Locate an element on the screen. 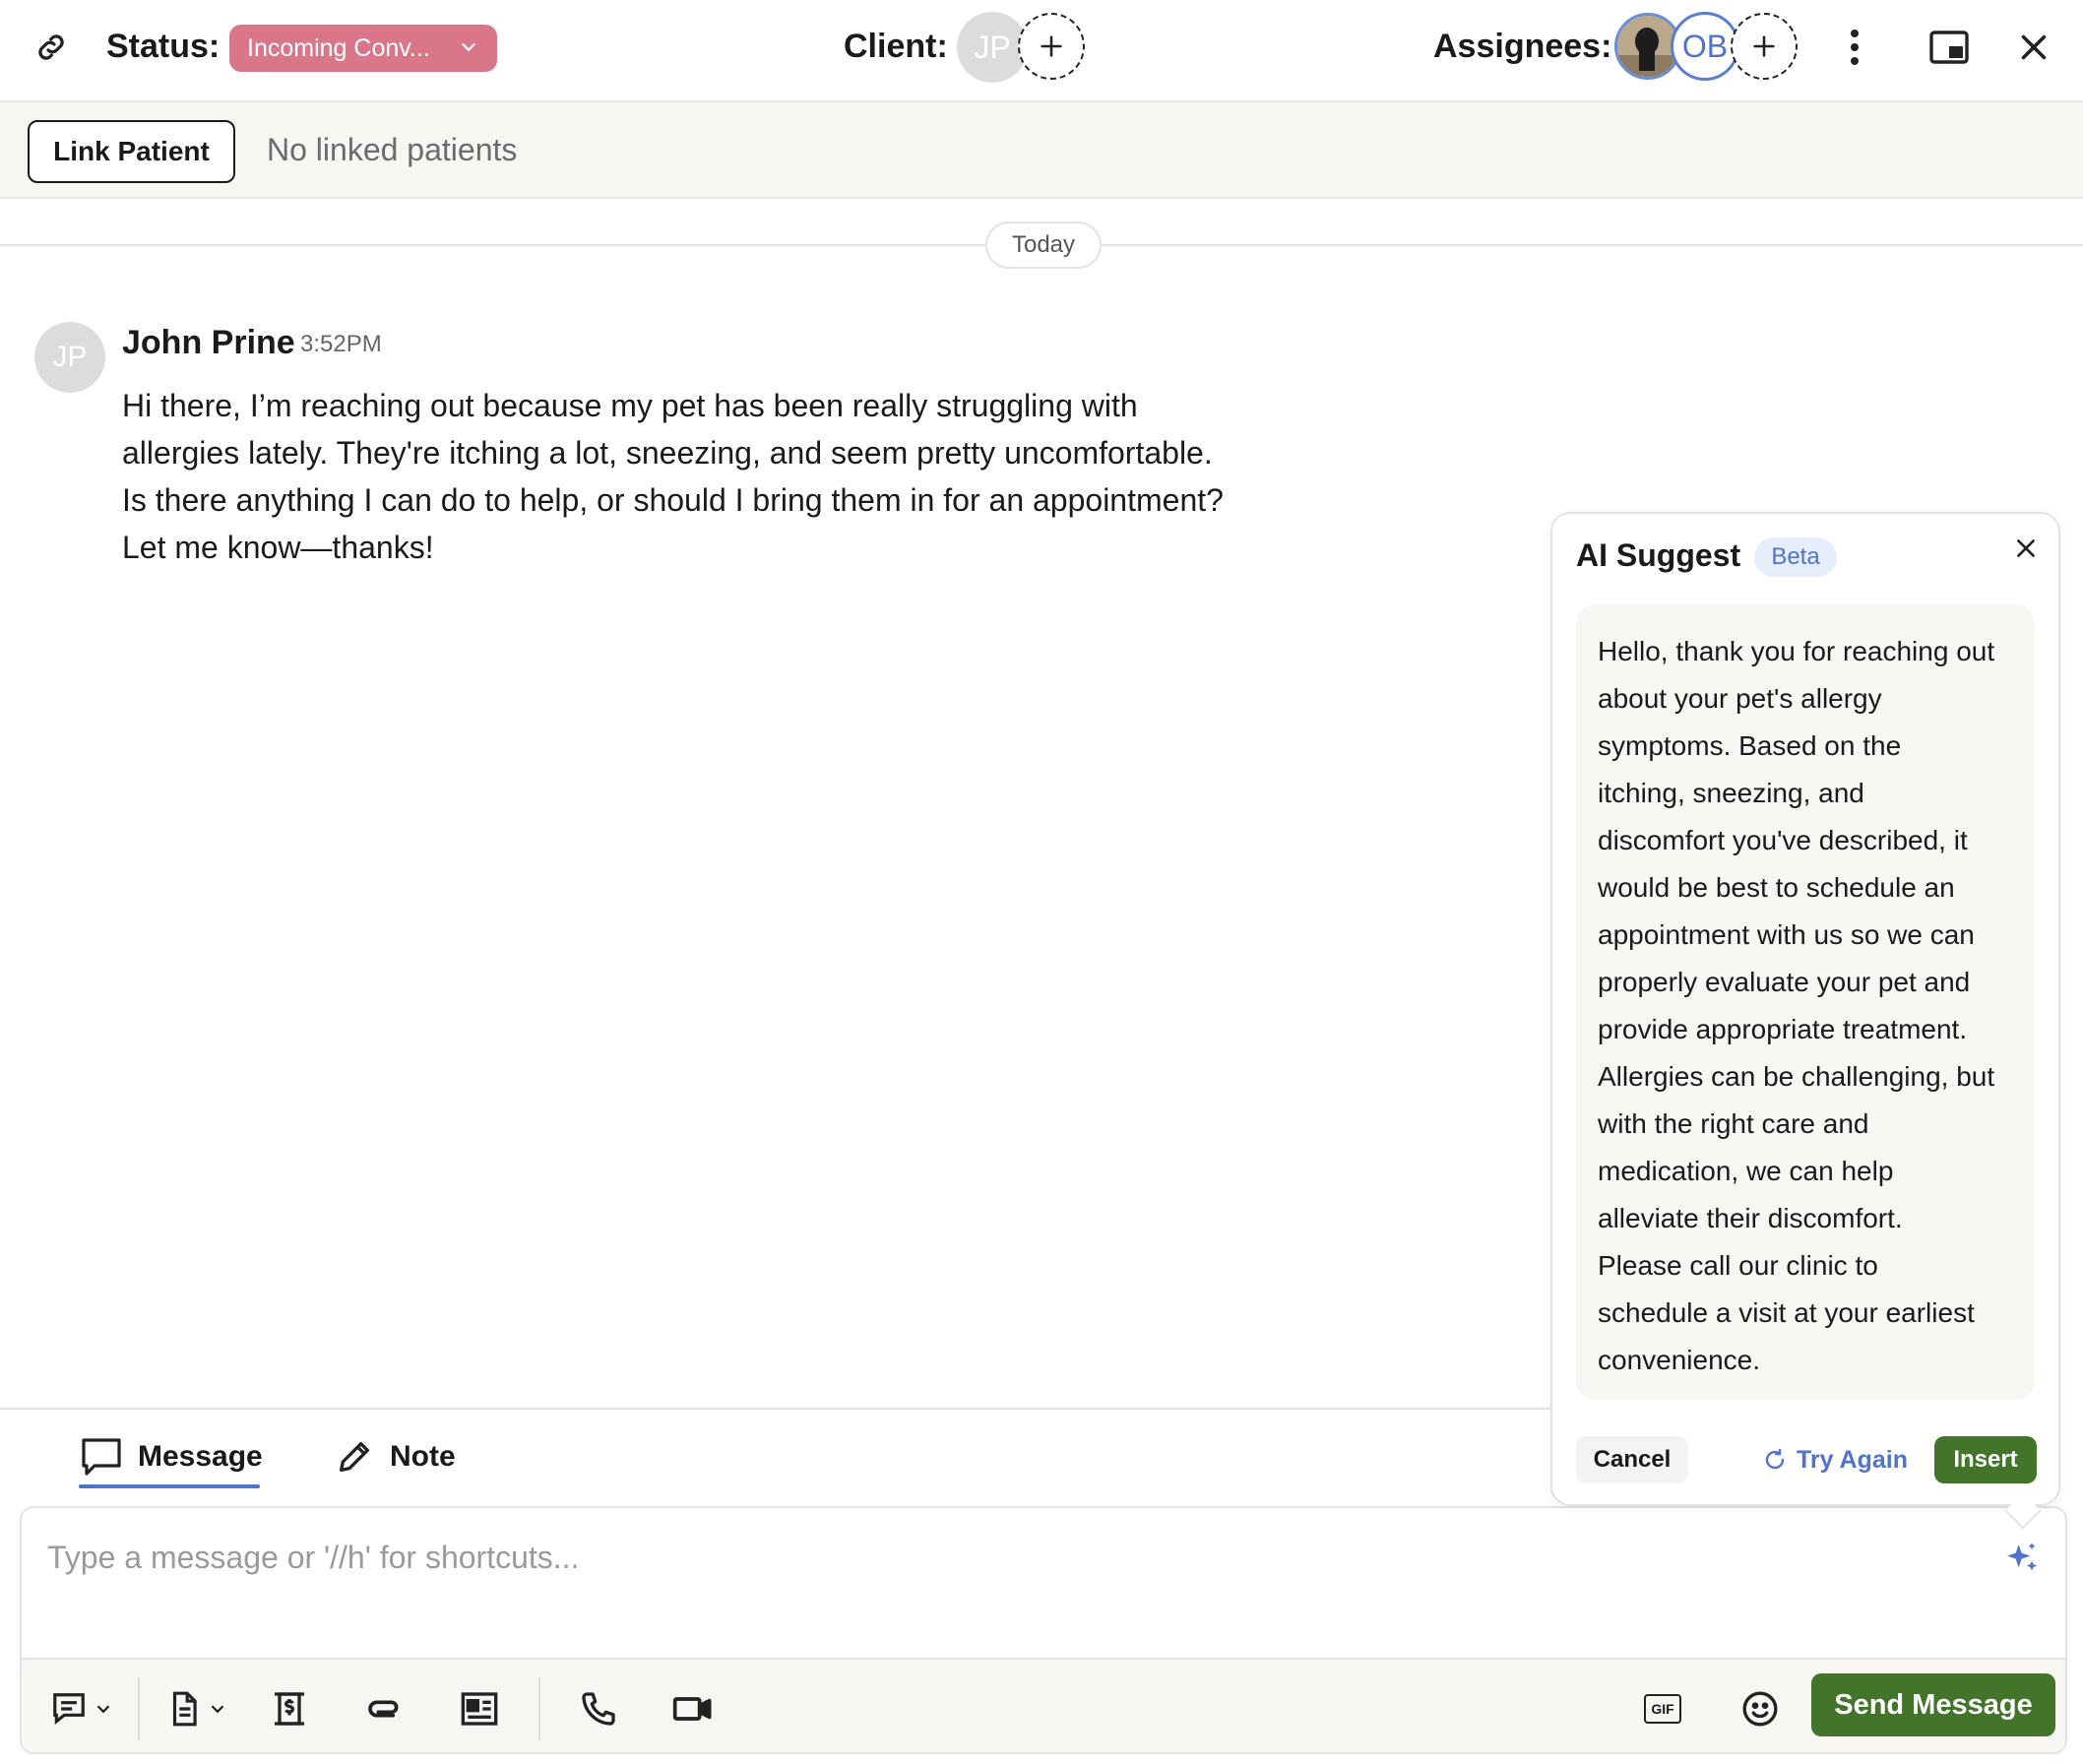 The image size is (2083, 1764). invoice-dollar-icon is located at coordinates (289, 1709).